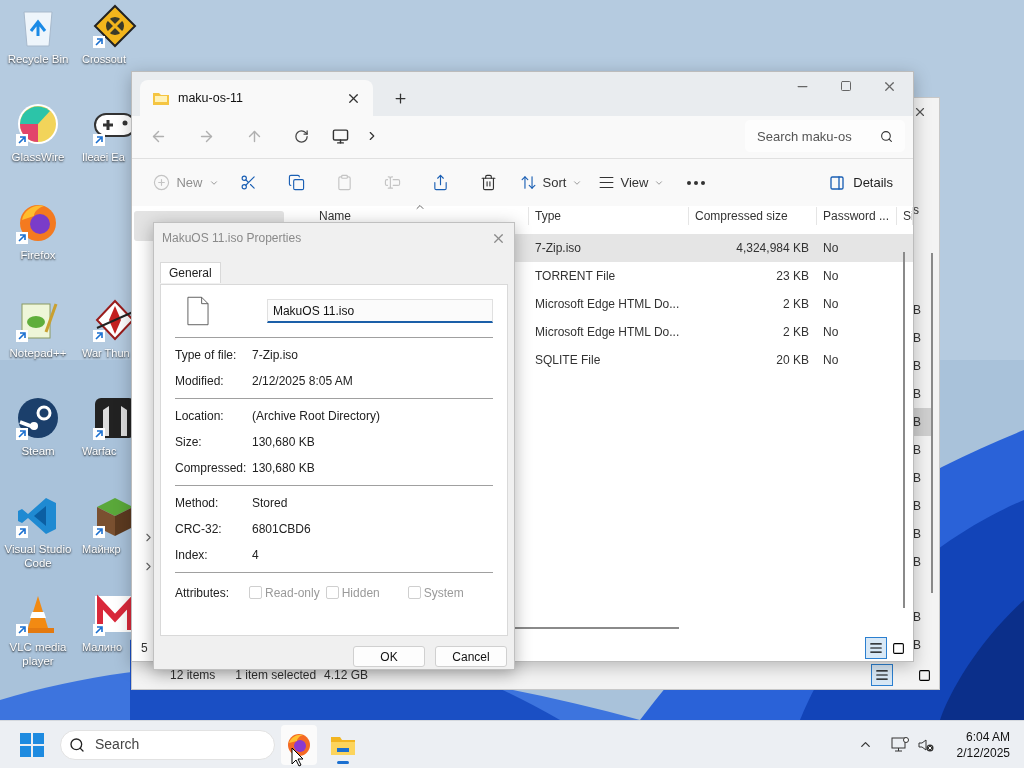  What do you see at coordinates (316, 416) in the screenshot?
I see `field-value: (Archive Root Directory)` at bounding box center [316, 416].